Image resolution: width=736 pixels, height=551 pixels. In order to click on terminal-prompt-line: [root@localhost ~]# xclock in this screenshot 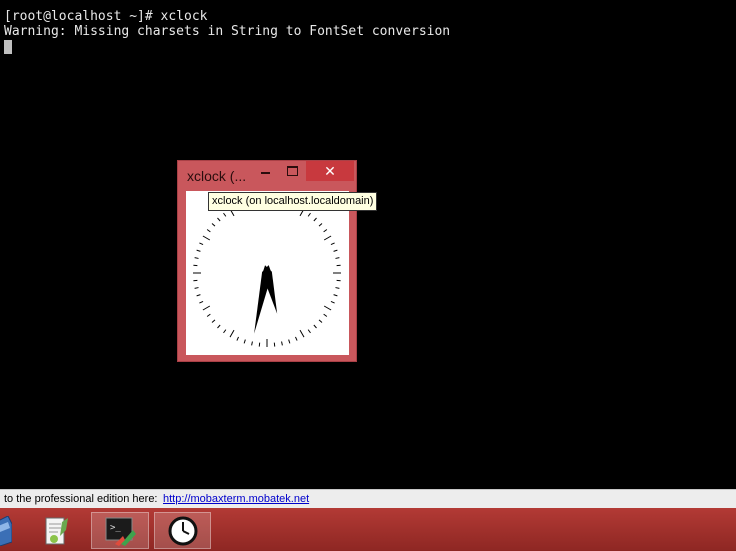, I will do `click(106, 16)`.